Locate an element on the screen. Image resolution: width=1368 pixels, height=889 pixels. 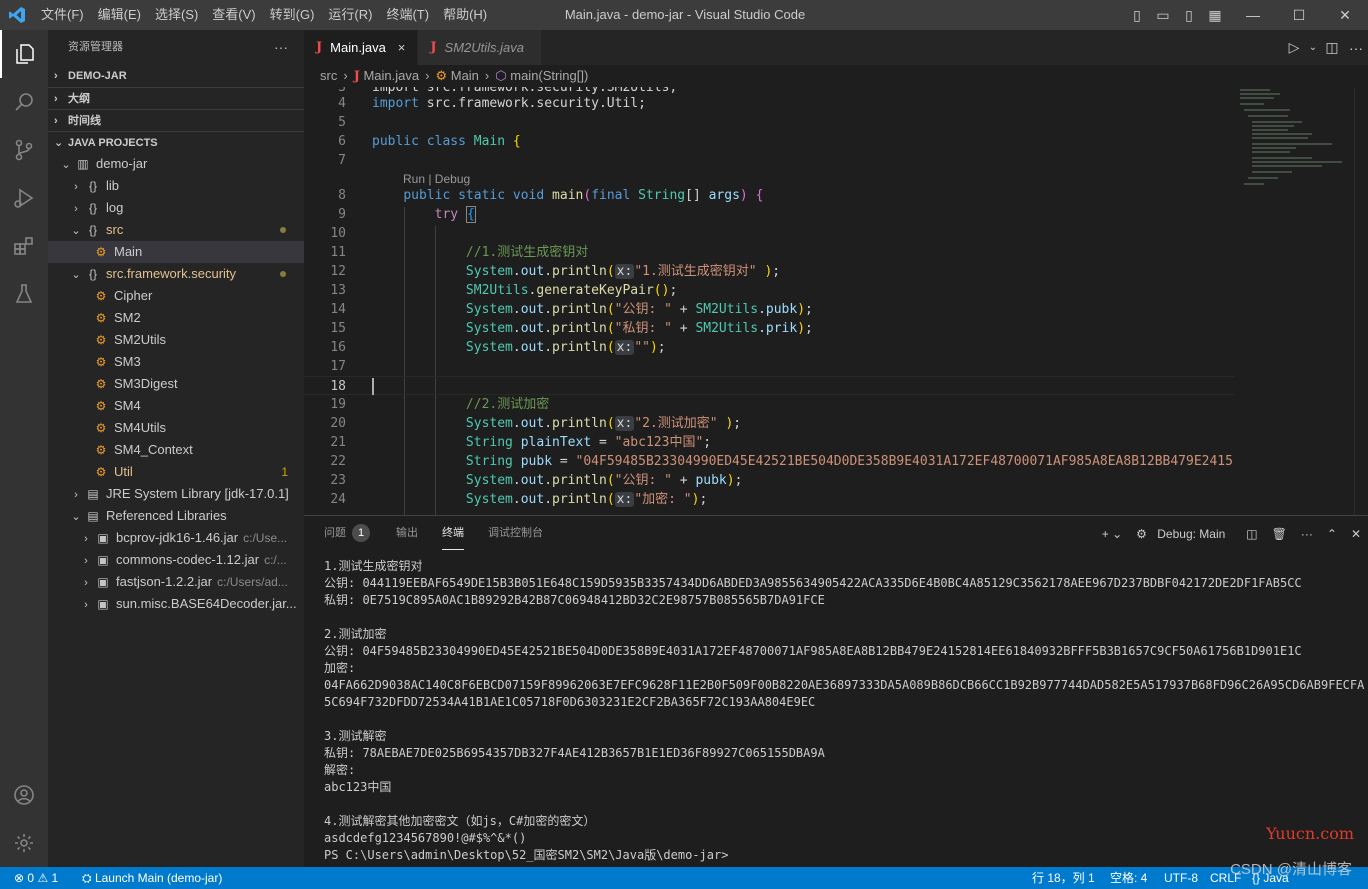
chevron-down-icon: ⌄ is located at coordinates (59, 143).